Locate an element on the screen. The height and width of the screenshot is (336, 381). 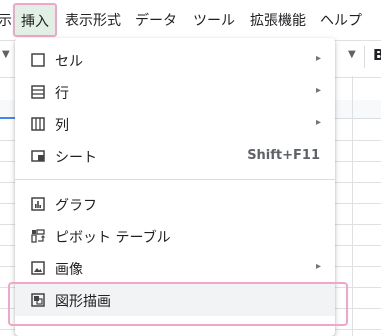
menu-item-label: グラフ is located at coordinates (76, 206).